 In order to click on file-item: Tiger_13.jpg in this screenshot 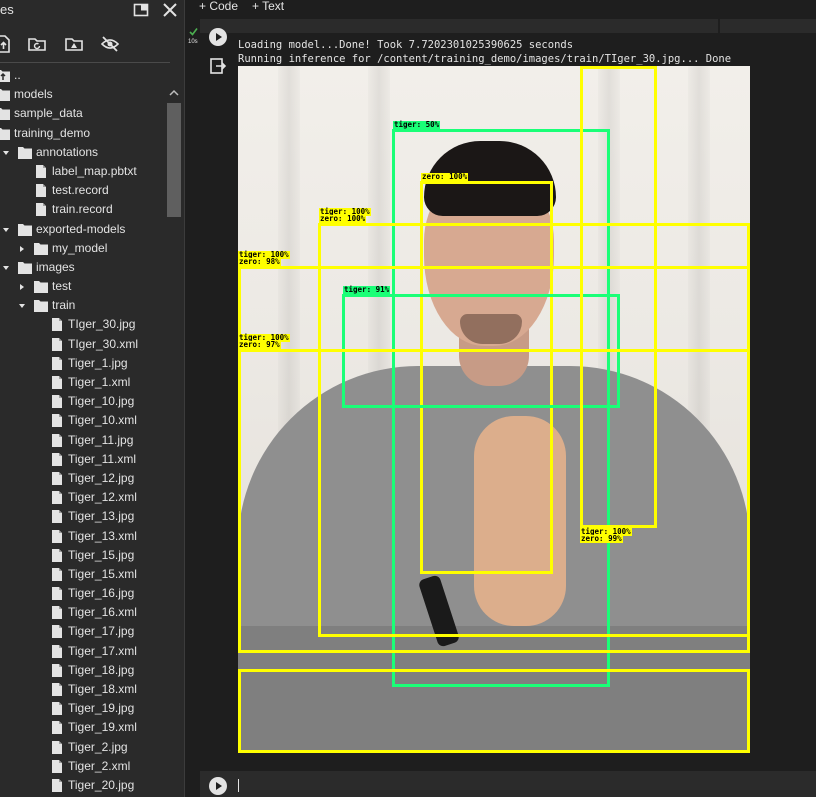, I will do `click(83, 516)`.